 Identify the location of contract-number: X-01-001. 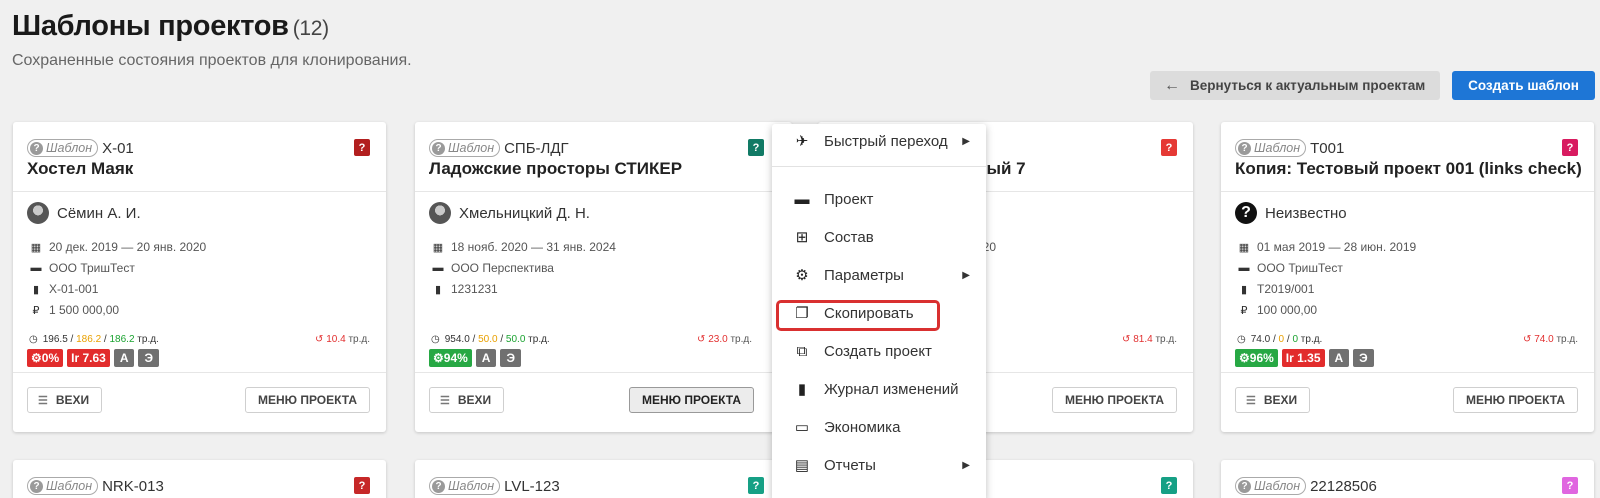
(74, 289).